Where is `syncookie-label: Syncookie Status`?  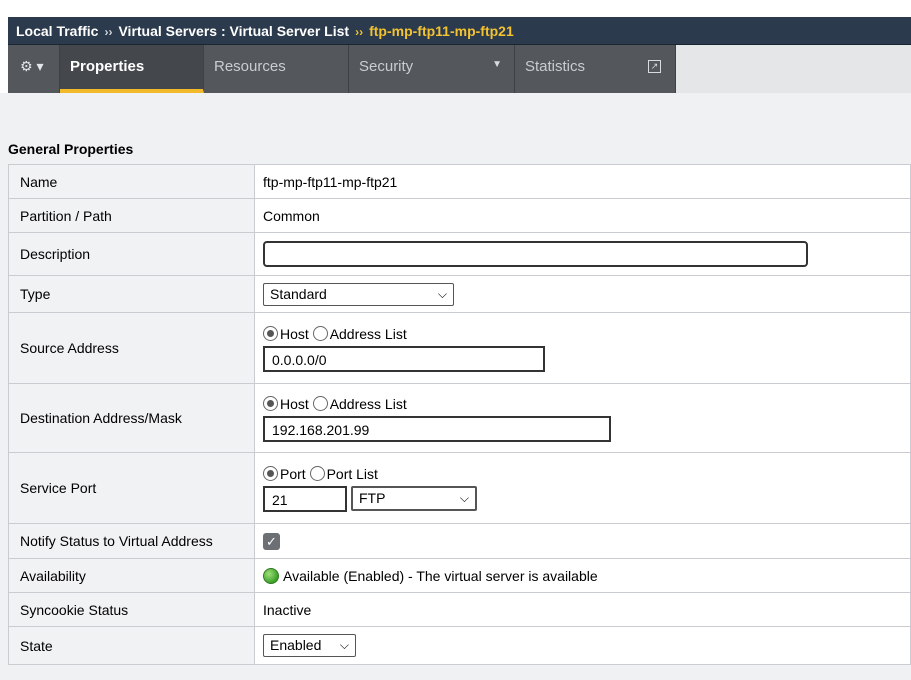 syncookie-label: Syncookie Status is located at coordinates (131, 609).